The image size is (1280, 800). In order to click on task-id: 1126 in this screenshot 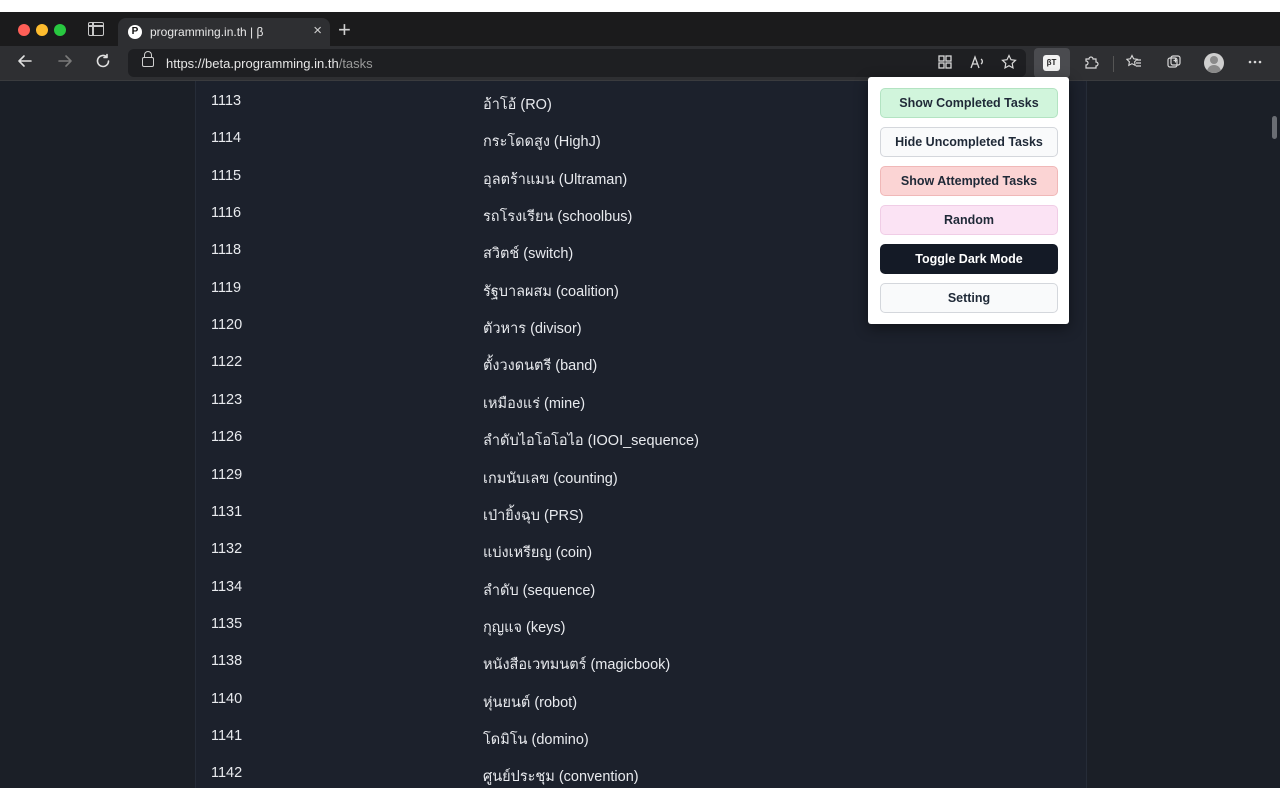, I will do `click(227, 437)`.